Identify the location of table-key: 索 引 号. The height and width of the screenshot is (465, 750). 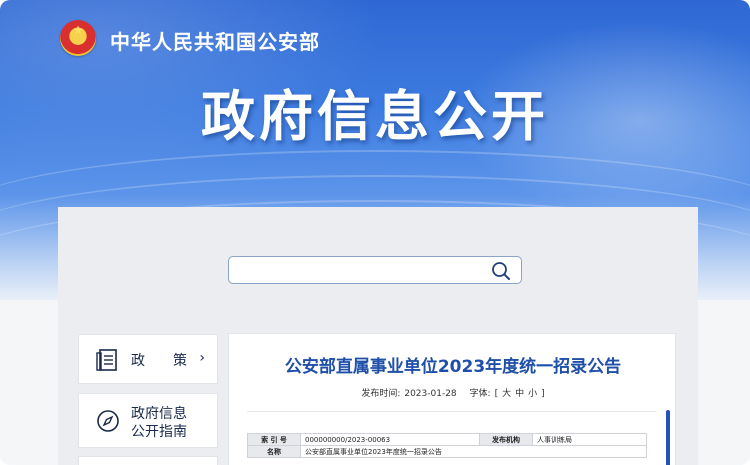
(274, 439).